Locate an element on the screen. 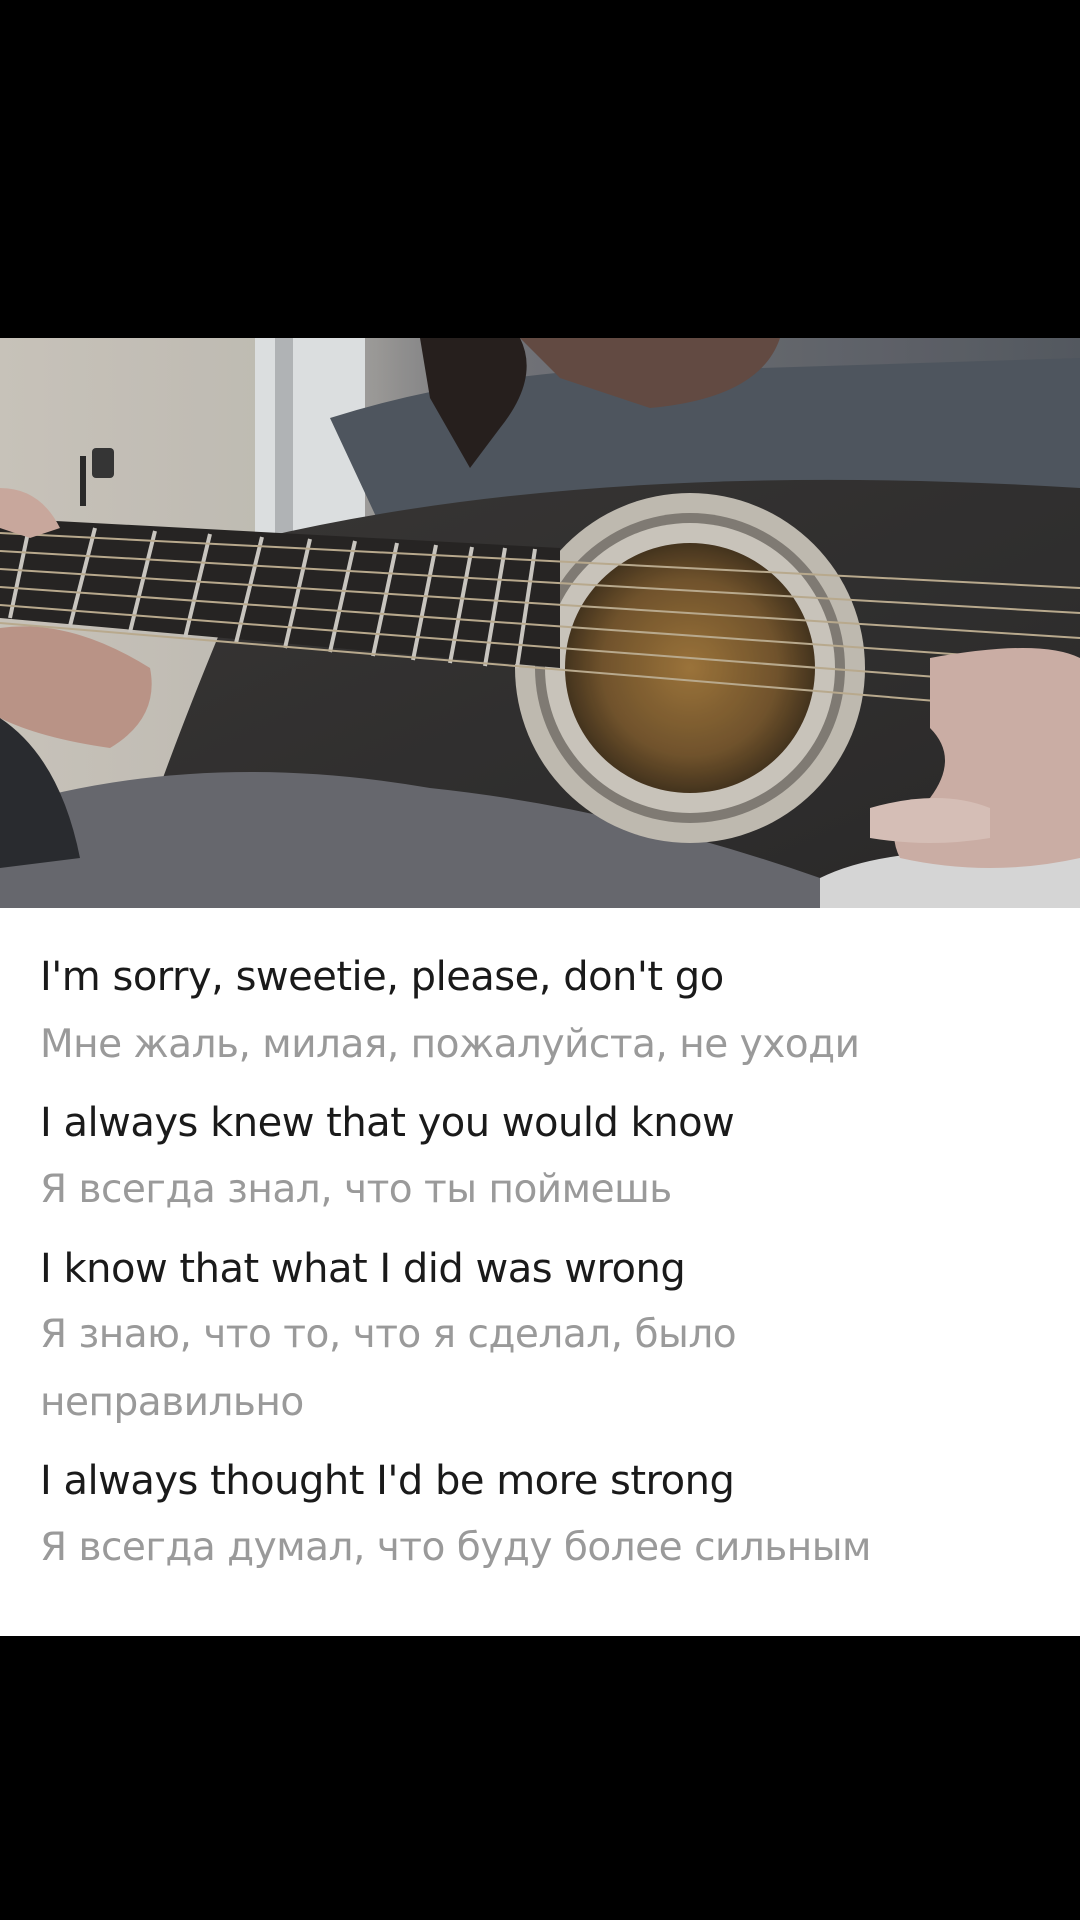 The height and width of the screenshot is (1920, 1080). lyric-translation-line: неправильно is located at coordinates (172, 1402).